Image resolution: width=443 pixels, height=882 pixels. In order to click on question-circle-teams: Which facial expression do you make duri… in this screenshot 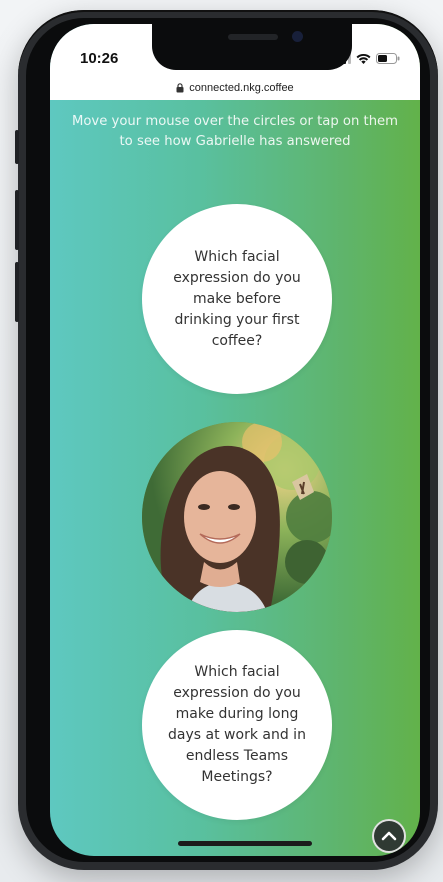, I will do `click(237, 725)`.